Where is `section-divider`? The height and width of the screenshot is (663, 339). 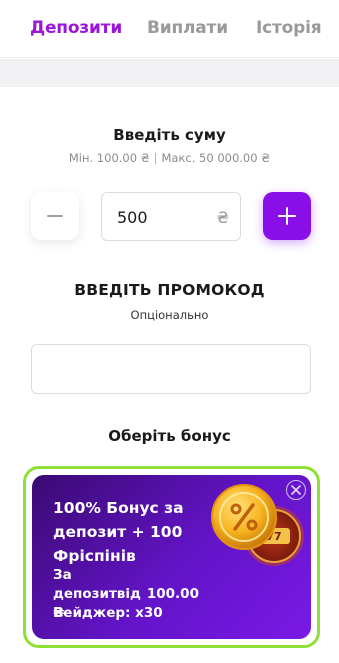
section-divider is located at coordinates (169, 73).